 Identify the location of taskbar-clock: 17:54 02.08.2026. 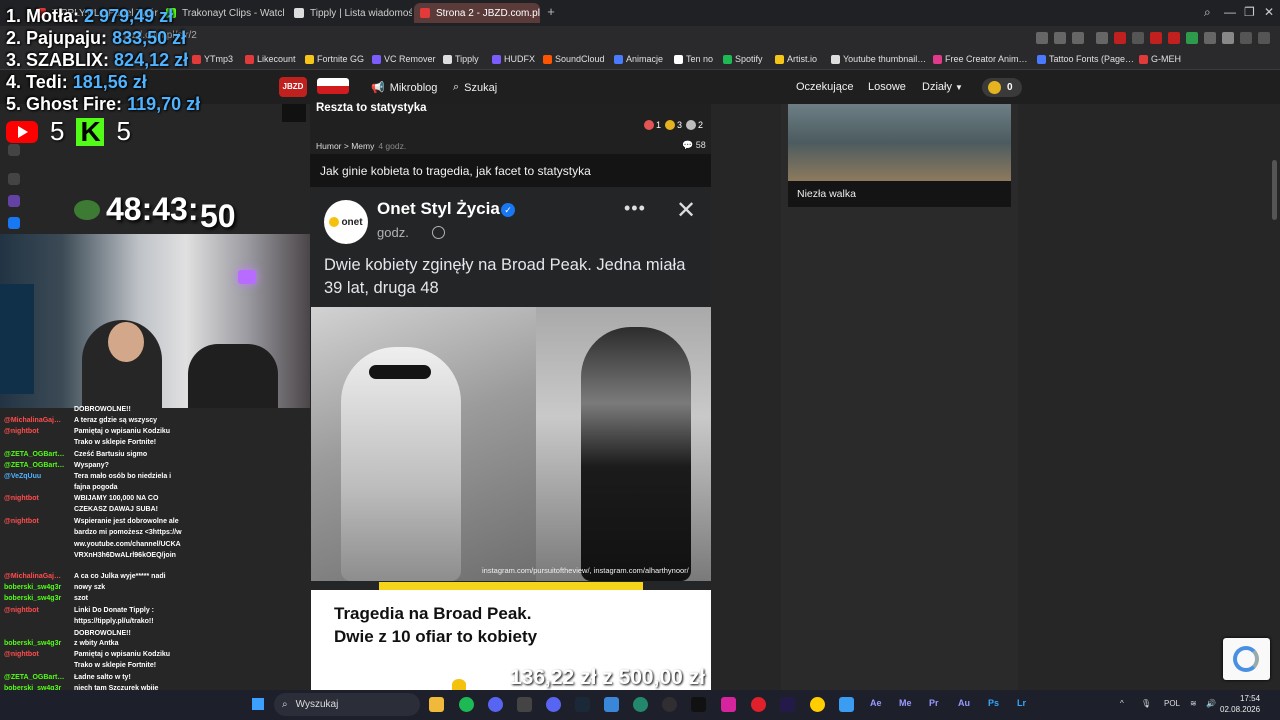
(1240, 704).